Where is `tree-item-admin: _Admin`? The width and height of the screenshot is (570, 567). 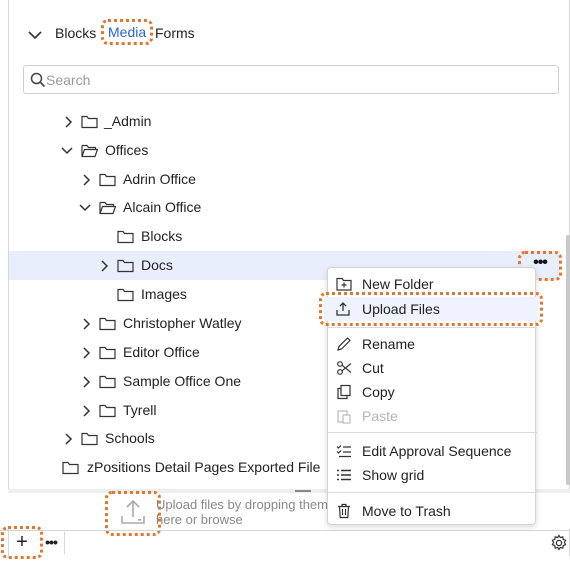
tree-item-admin: _Admin is located at coordinates (284, 121).